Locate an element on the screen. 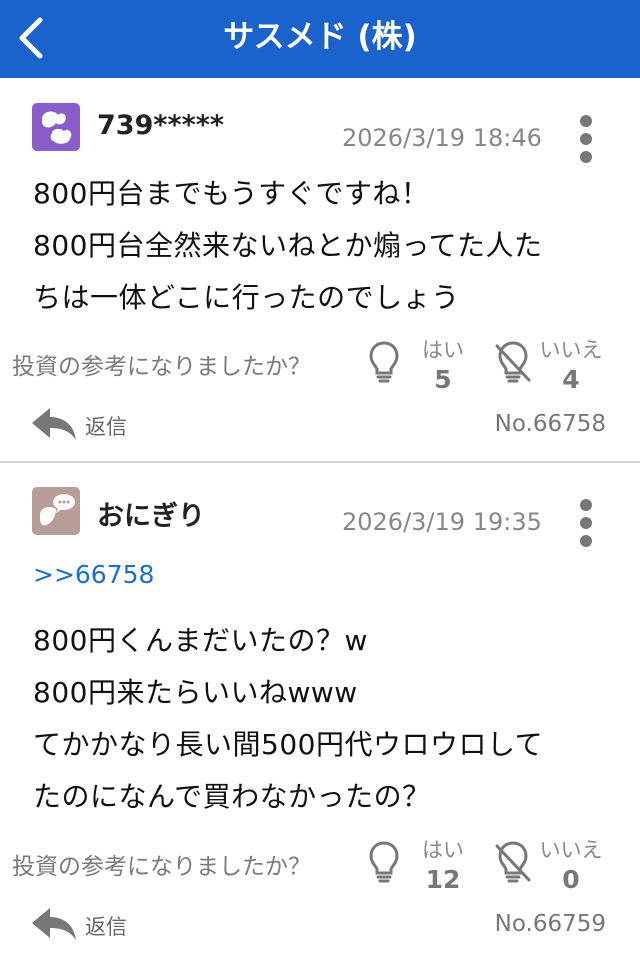 The width and height of the screenshot is (640, 957). reply-icon is located at coordinates (54, 924).